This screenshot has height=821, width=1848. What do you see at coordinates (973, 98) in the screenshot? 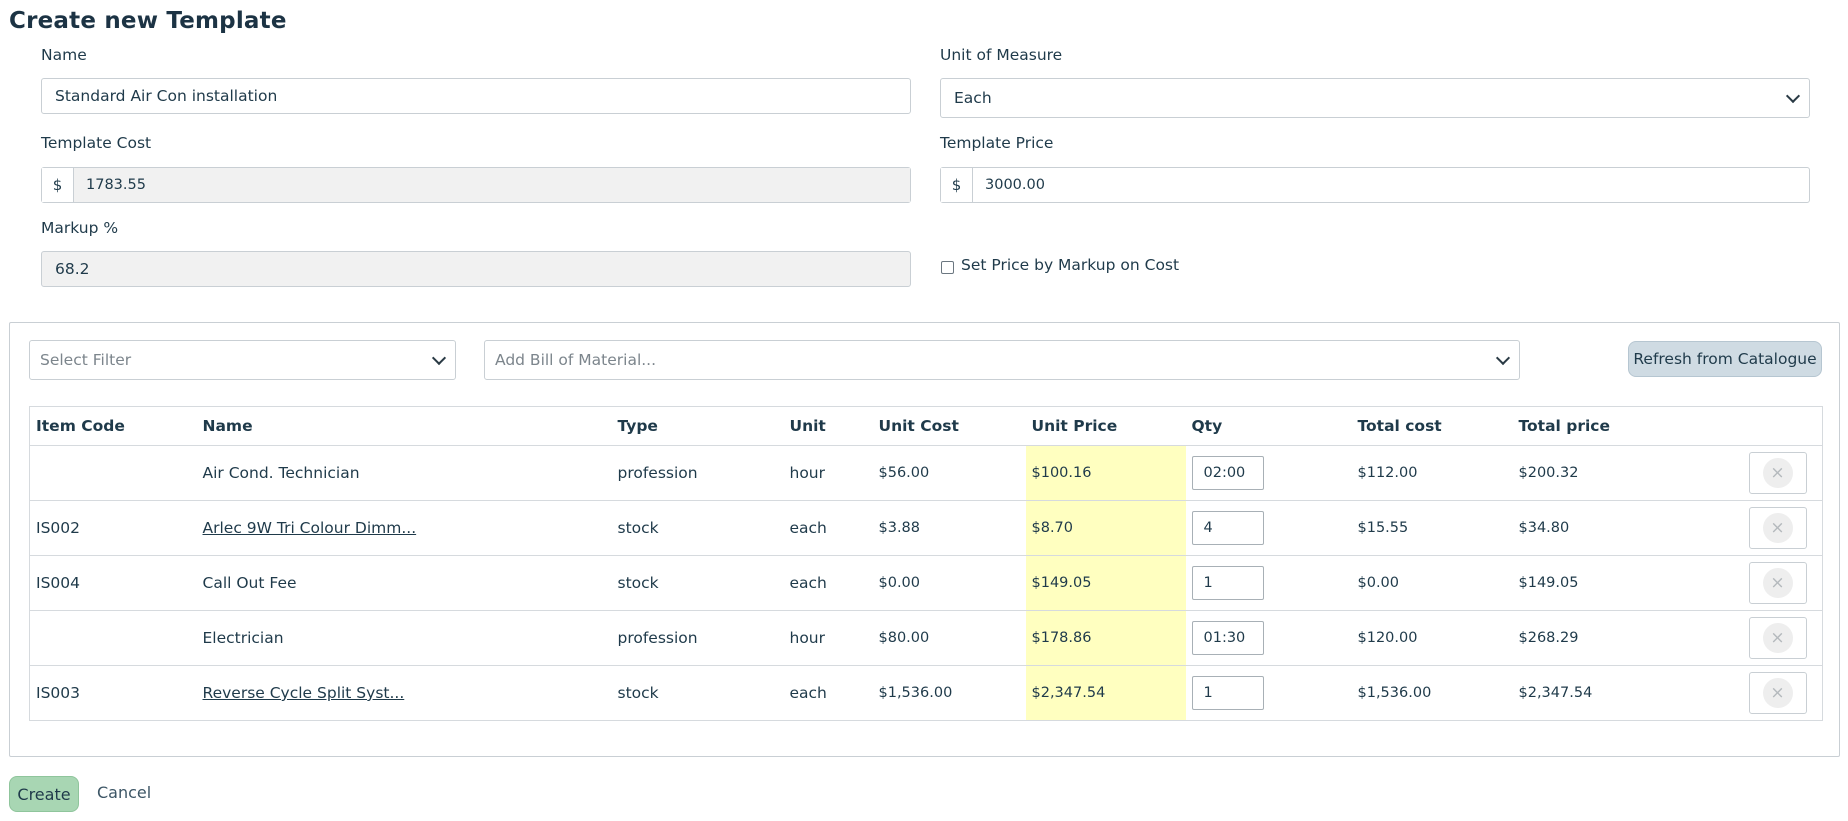
I see `unit-of-measure-value: Each` at bounding box center [973, 98].